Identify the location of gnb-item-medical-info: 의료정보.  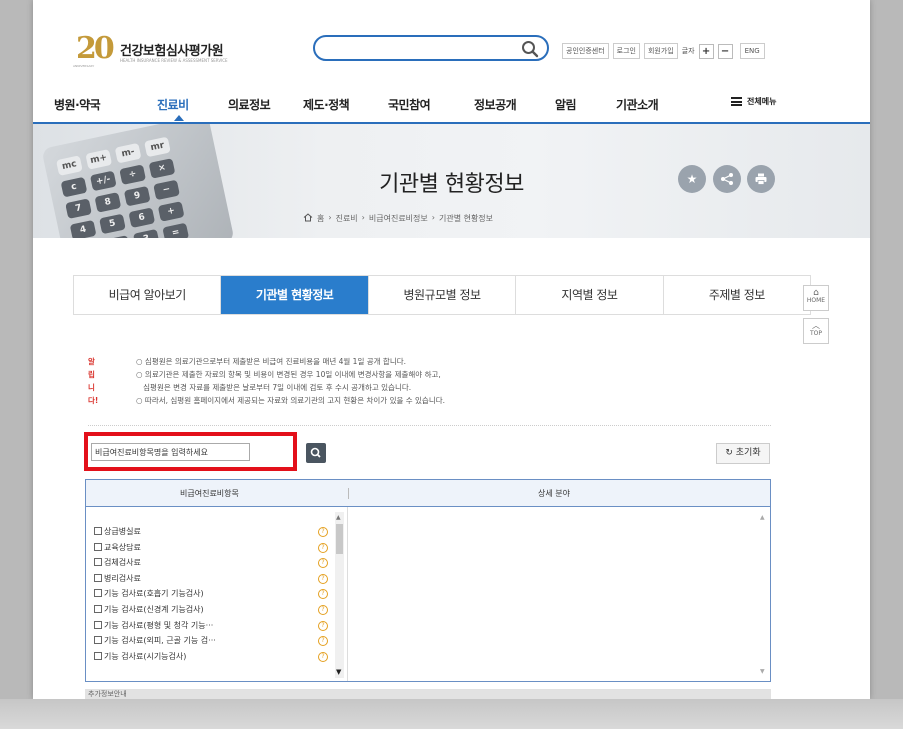
(249, 104).